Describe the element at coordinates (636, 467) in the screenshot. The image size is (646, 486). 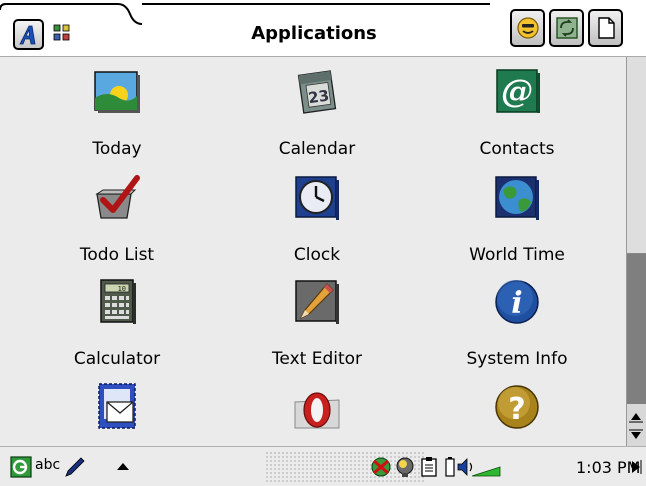
I see `expand-tray-arrow-icon` at that location.